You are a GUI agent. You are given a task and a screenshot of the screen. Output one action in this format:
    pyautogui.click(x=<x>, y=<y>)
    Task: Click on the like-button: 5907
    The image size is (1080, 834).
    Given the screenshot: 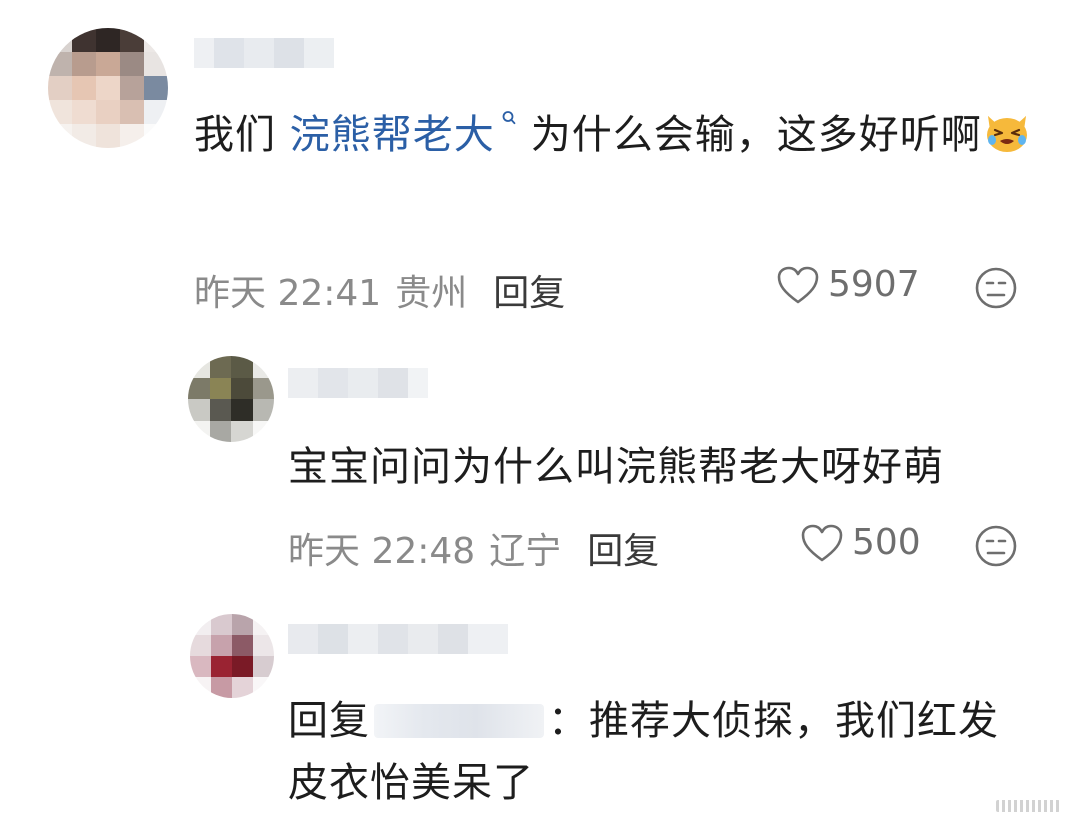 What is the action you would take?
    pyautogui.click(x=848, y=284)
    